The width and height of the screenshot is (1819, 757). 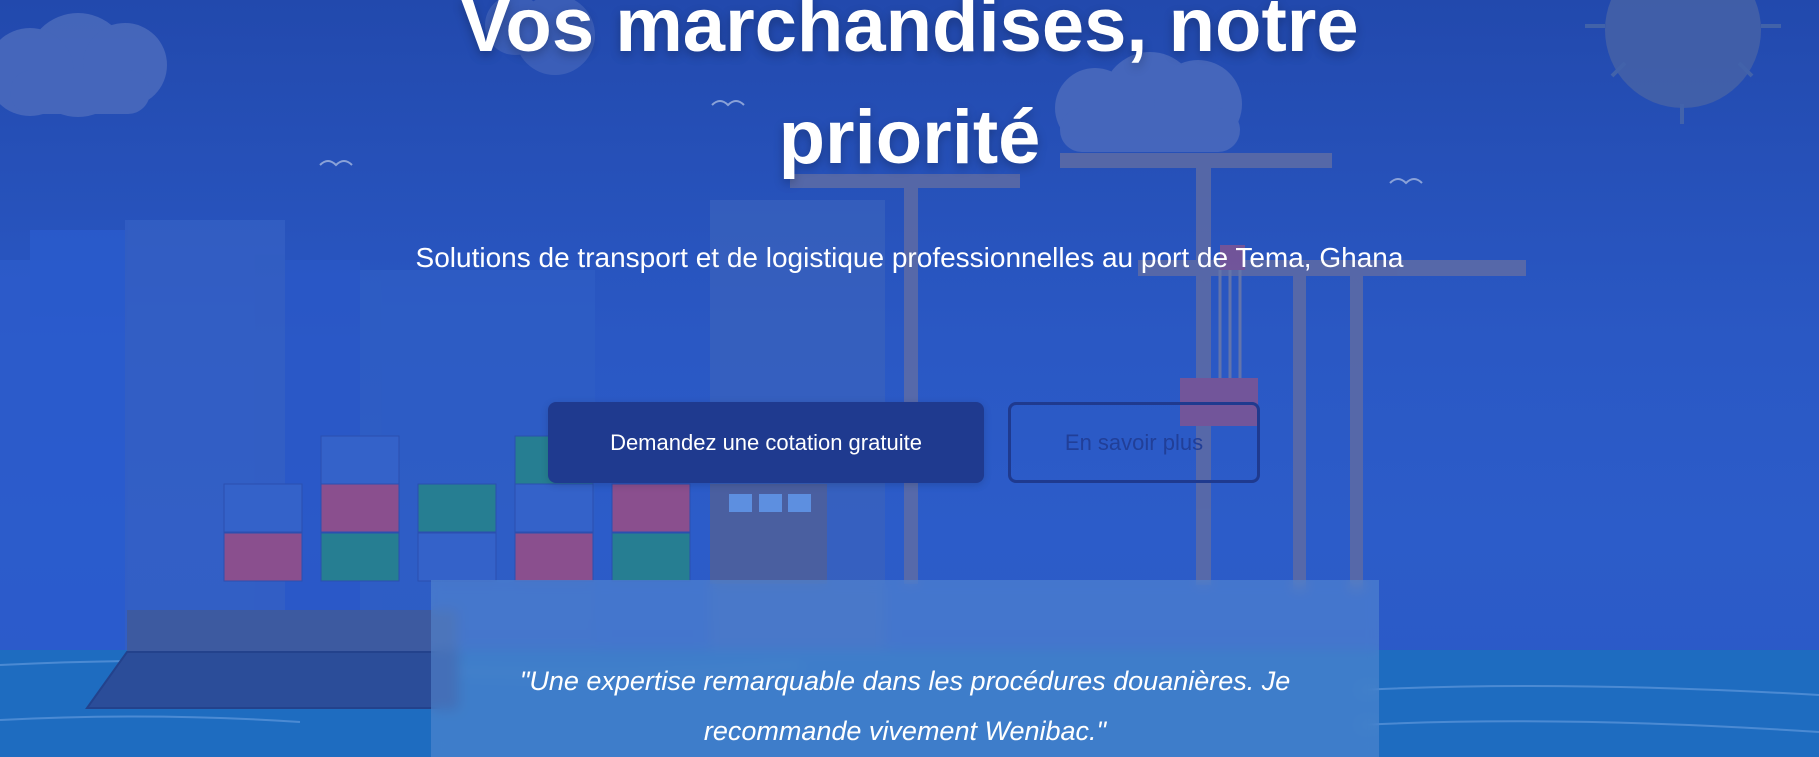 I want to click on learn-more-button: En savoir plus, so click(x=1134, y=442).